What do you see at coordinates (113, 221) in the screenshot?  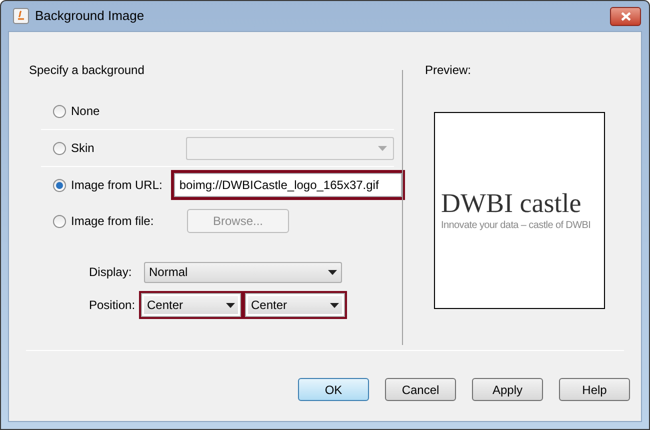 I see `radio-label: Image from file:` at bounding box center [113, 221].